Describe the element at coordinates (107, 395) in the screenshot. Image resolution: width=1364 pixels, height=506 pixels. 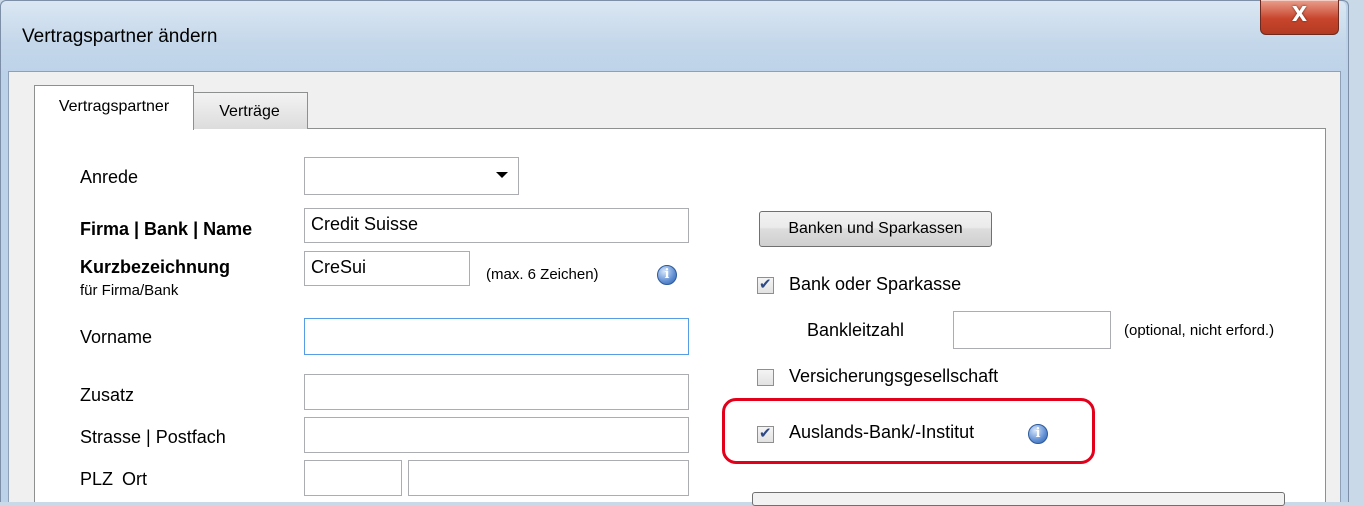
I see `zusatz-label: Zusatz` at that location.